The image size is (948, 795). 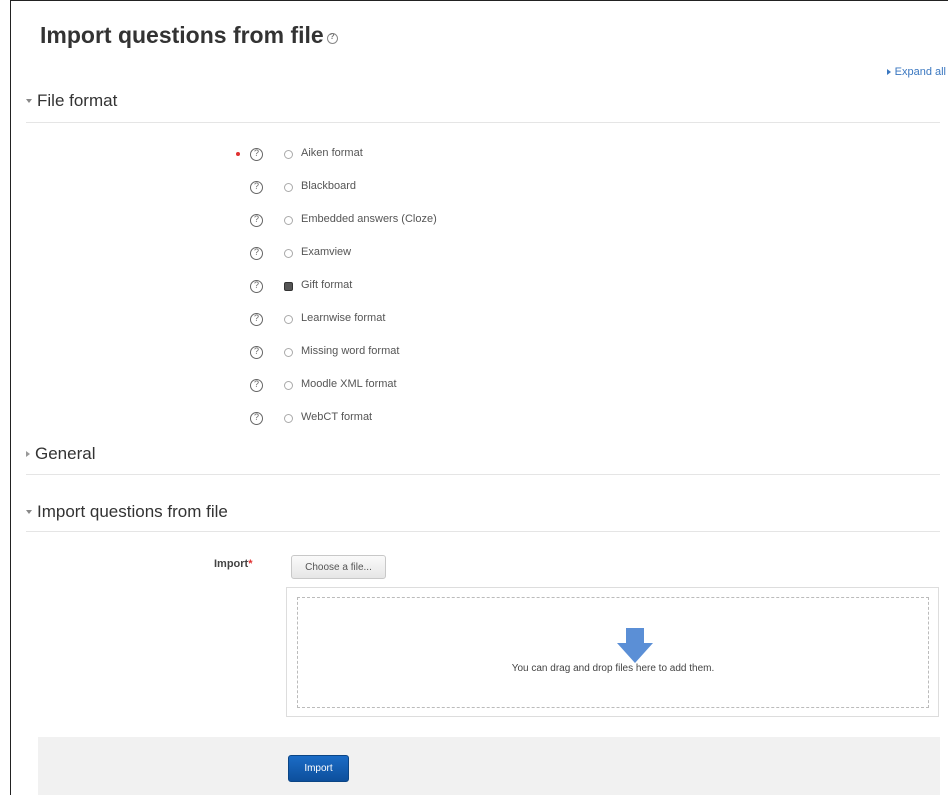 I want to click on expand-all-label: Expand all, so click(x=920, y=72).